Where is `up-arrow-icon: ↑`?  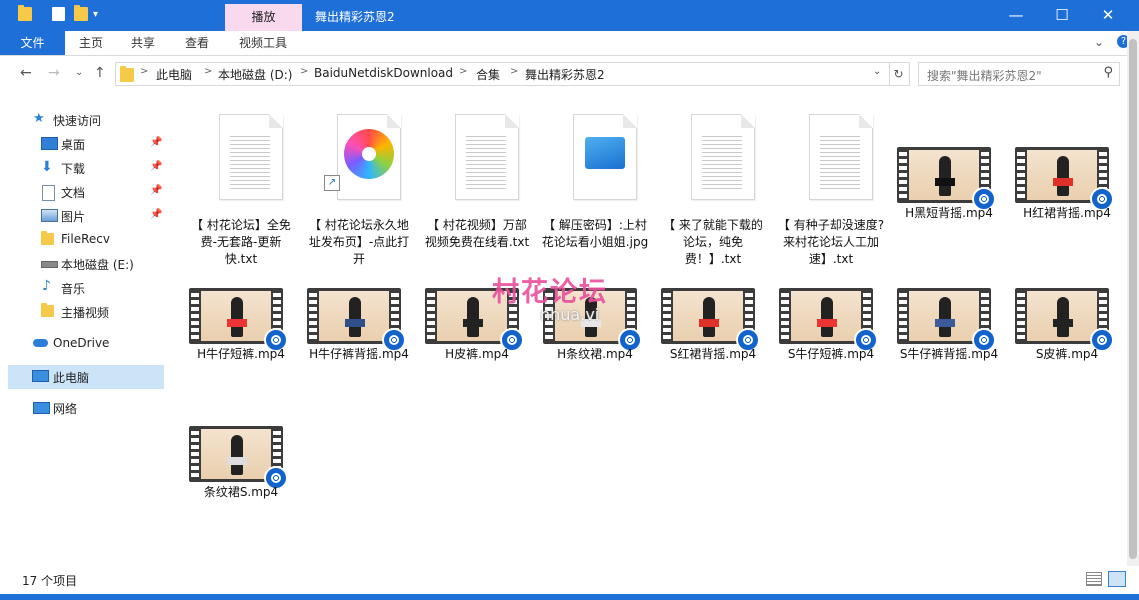 up-arrow-icon: ↑ is located at coordinates (100, 73).